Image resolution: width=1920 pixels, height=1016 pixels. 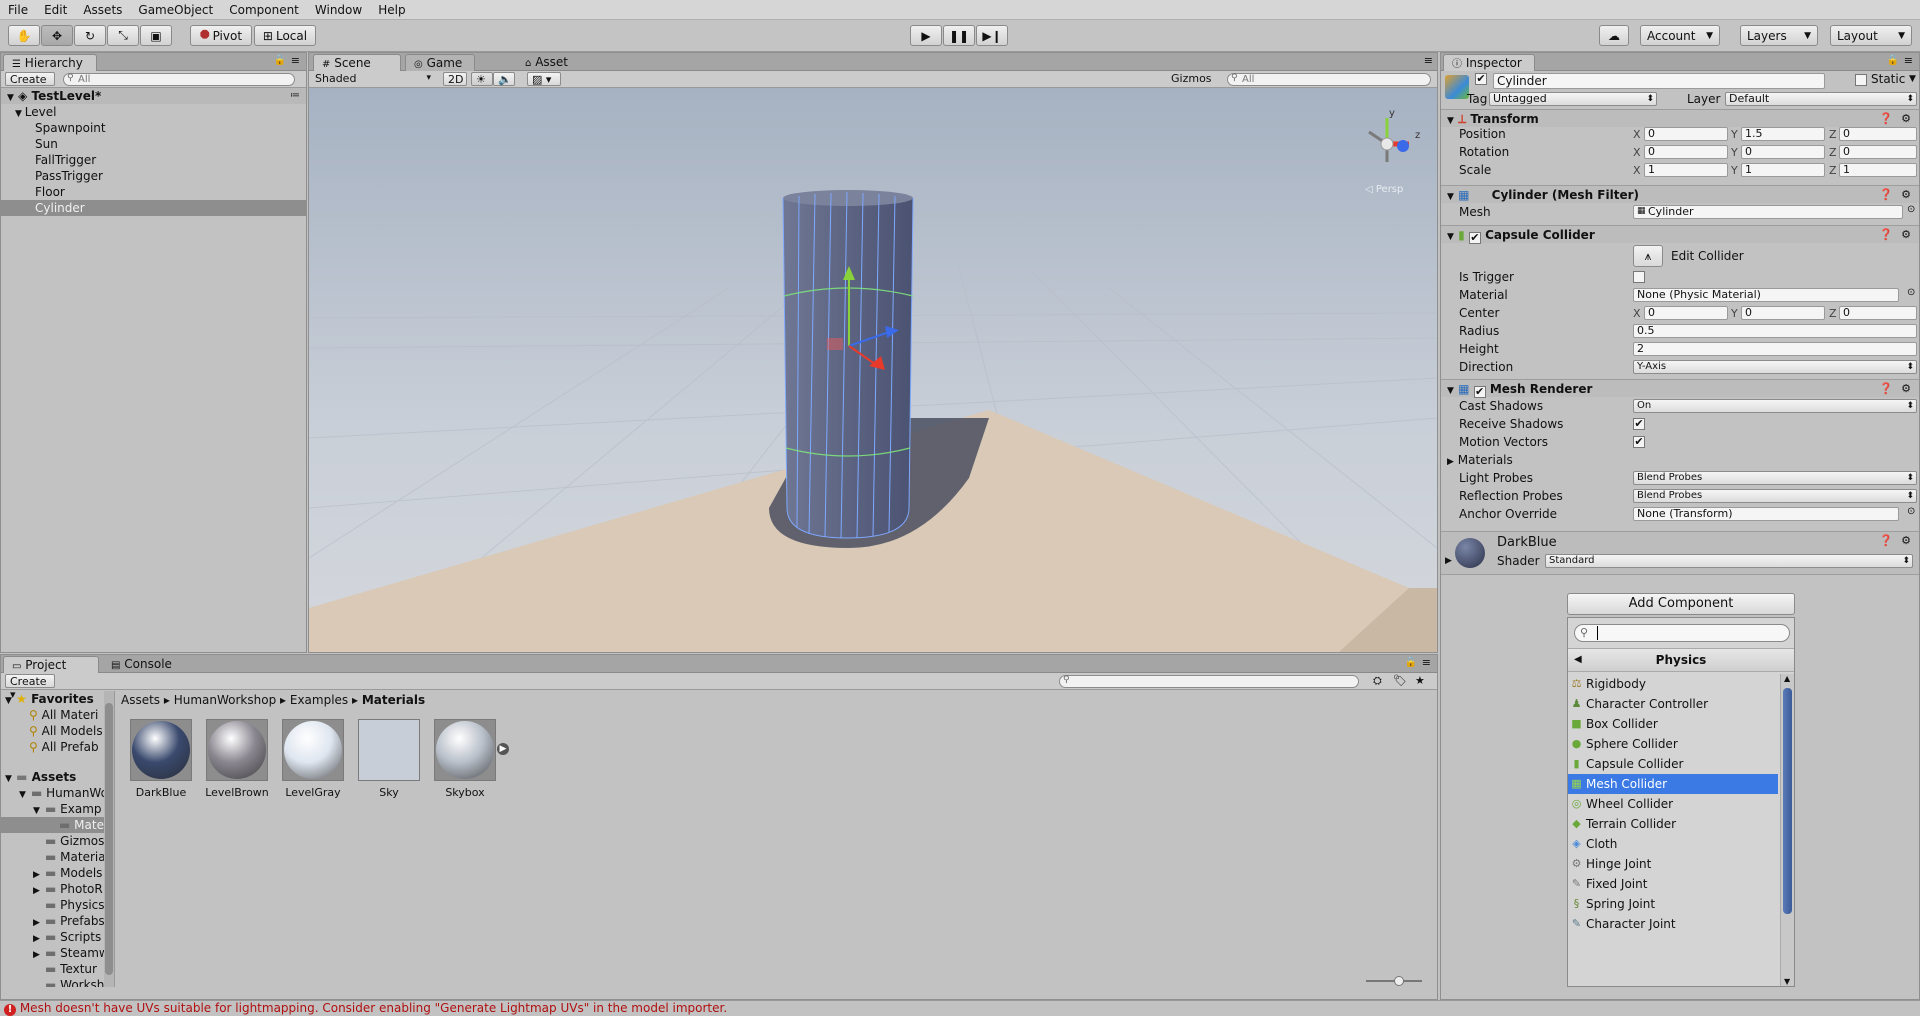 I want to click on component-option: ● Sphere Collider, so click(x=1673, y=744).